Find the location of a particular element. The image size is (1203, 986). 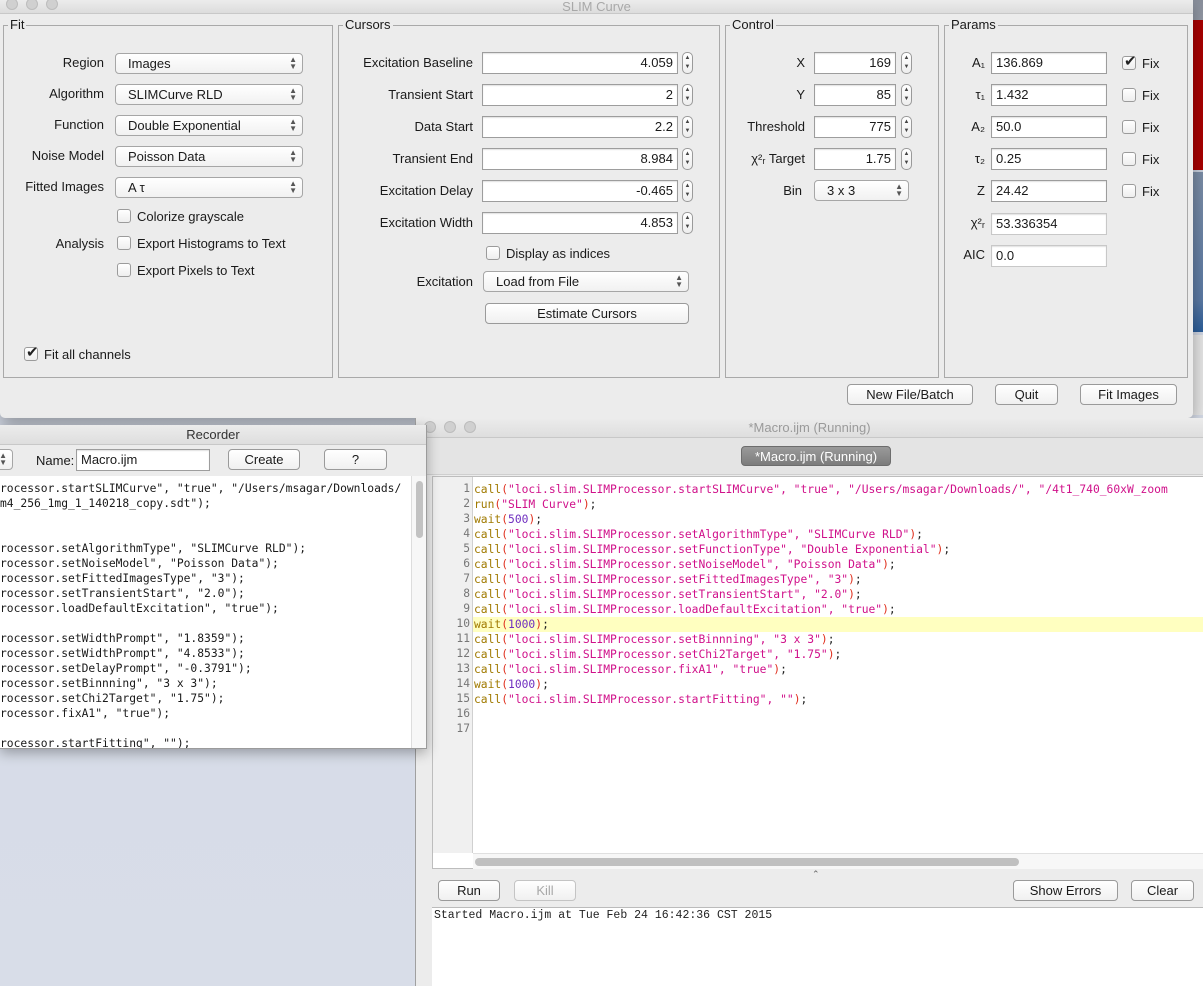

macro-titlebar: *Macro.ijm (Running) is located at coordinates (809, 428).